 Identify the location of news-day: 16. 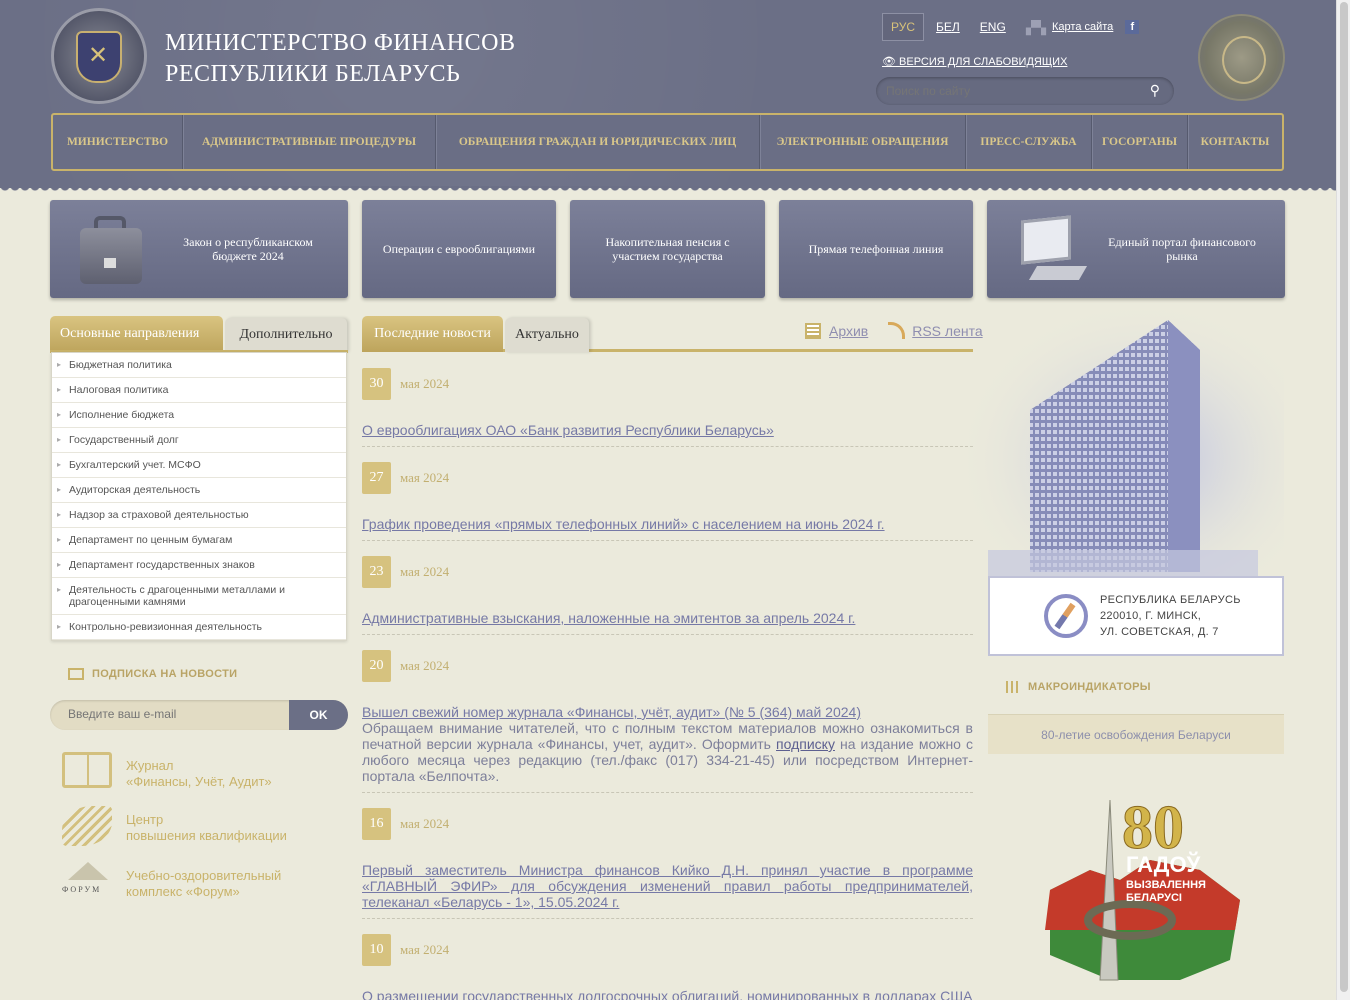
(376, 824).